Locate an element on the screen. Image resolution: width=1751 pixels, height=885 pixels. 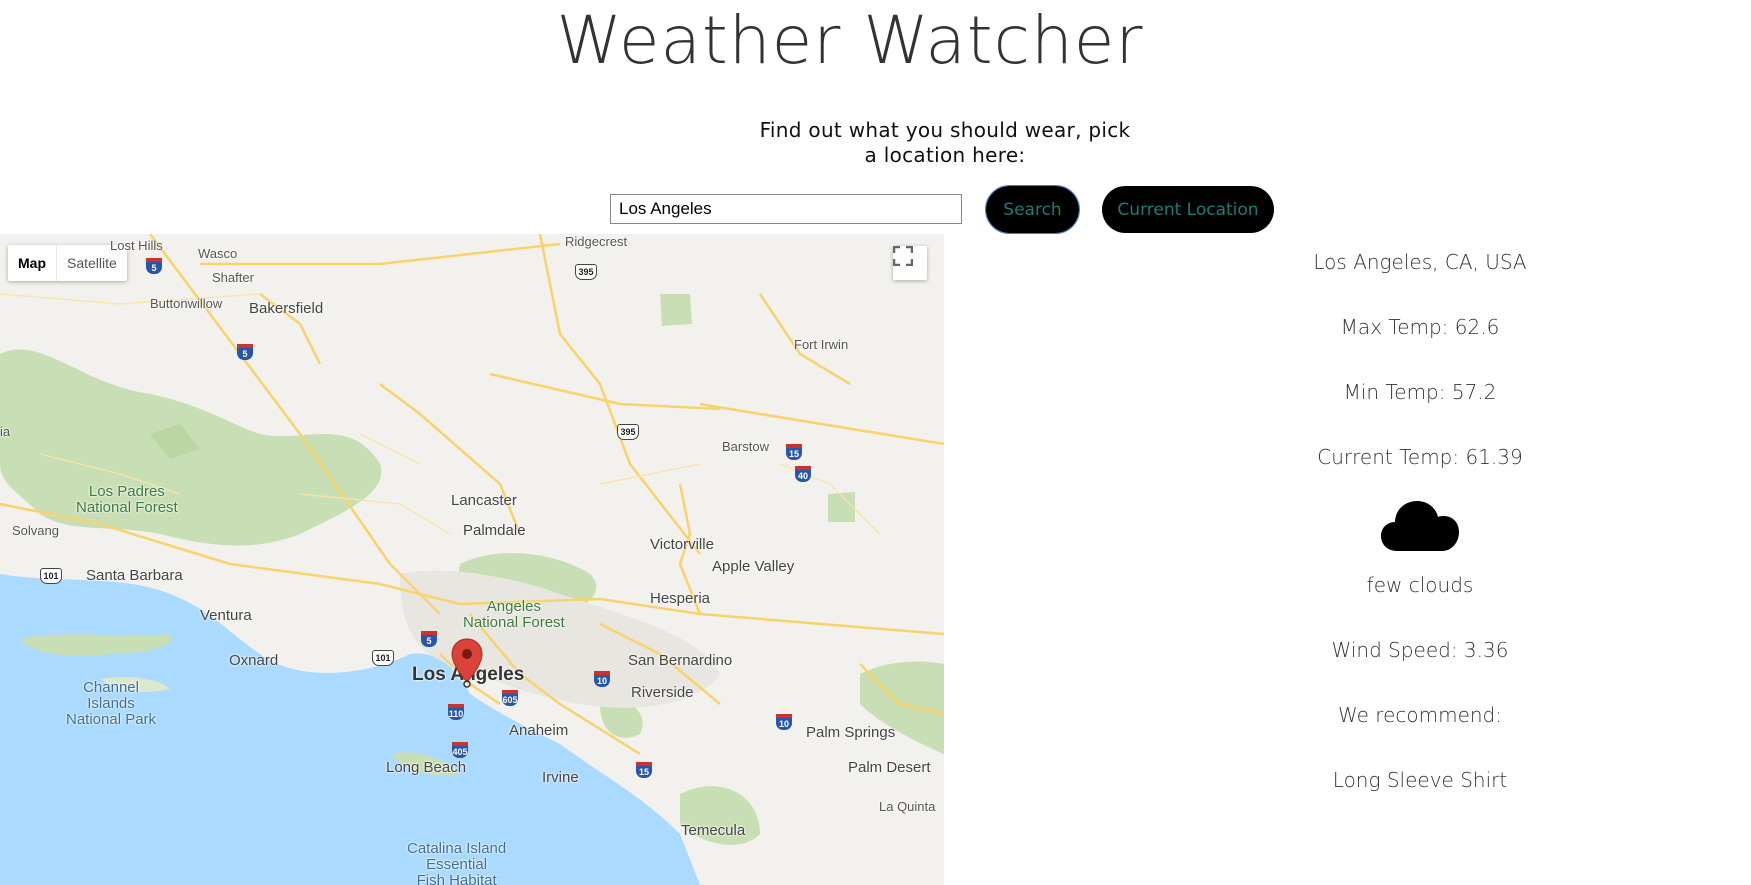
map-label: Ridgecrest is located at coordinates (596, 241).